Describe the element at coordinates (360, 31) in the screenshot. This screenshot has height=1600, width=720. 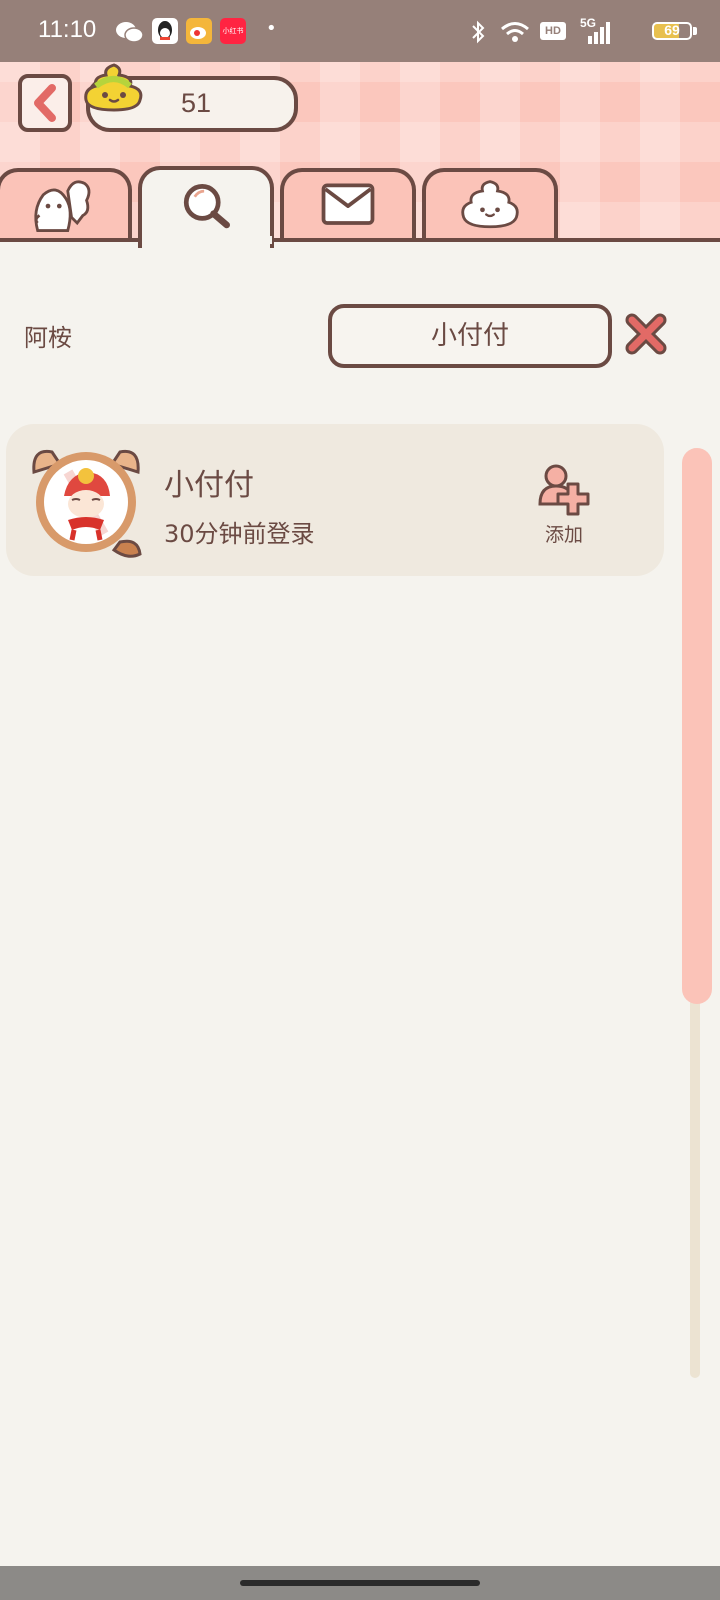
I see `status-bar: 11:10 小红书 • HD 5G 69` at that location.